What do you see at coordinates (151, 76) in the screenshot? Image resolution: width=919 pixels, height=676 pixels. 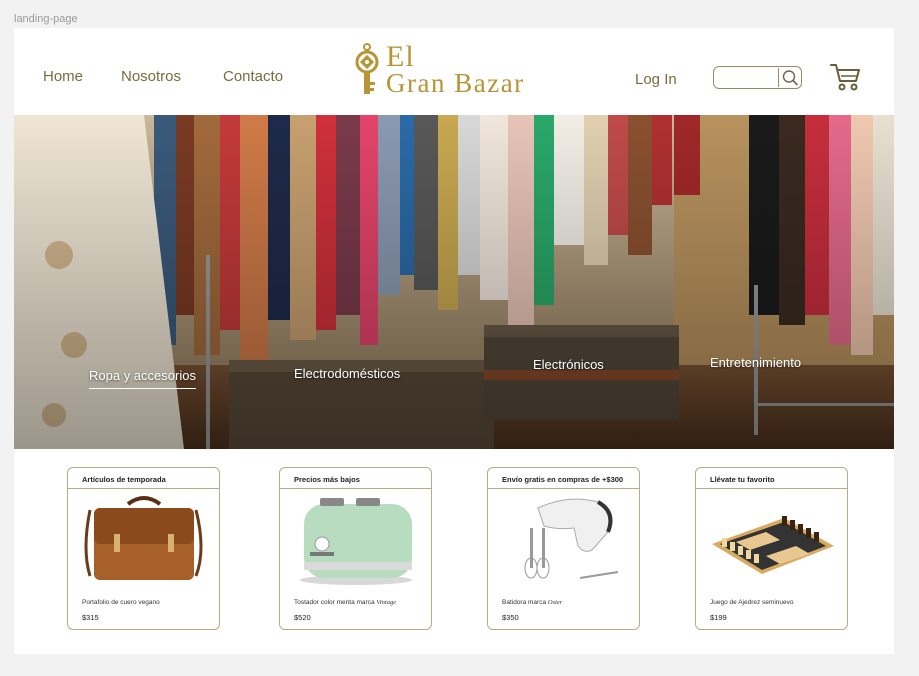 I see `nav-about-link: Nosotros` at bounding box center [151, 76].